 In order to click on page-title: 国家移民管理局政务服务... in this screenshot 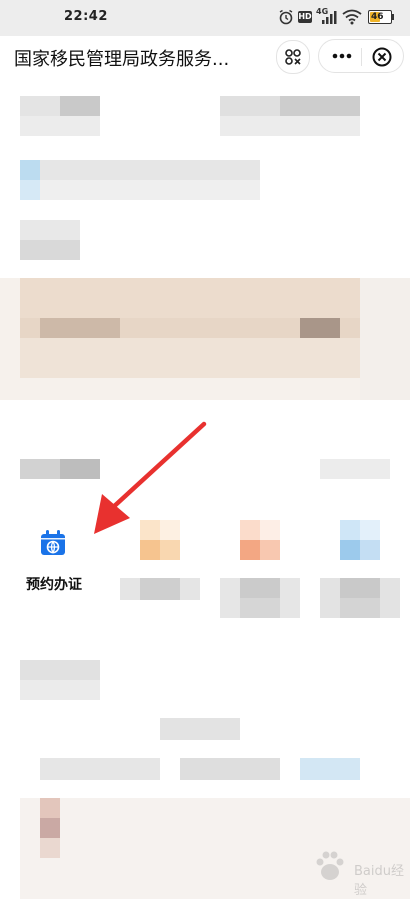, I will do `click(122, 59)`.